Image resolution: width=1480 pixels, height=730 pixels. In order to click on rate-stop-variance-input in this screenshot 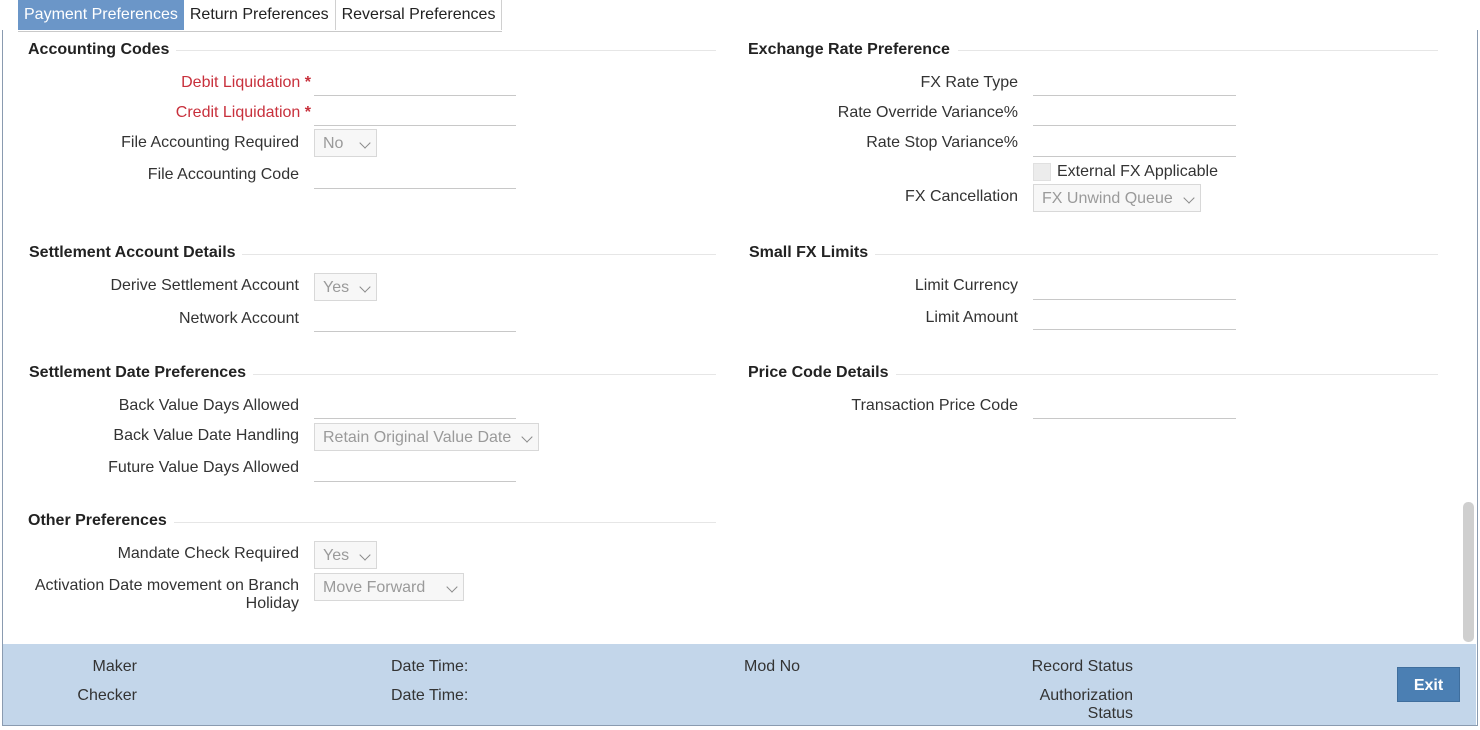, I will do `click(1134, 144)`.